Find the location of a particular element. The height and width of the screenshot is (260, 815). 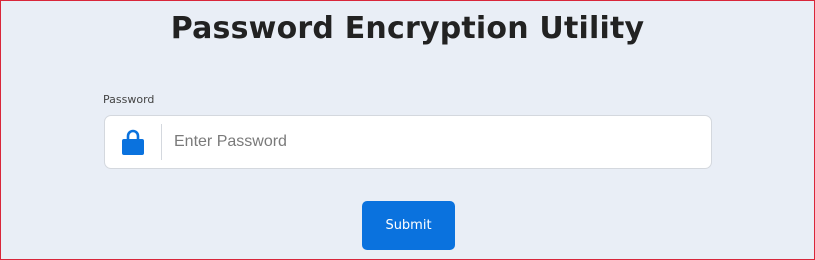

page-title: Password Encryption Utility is located at coordinates (407, 28).